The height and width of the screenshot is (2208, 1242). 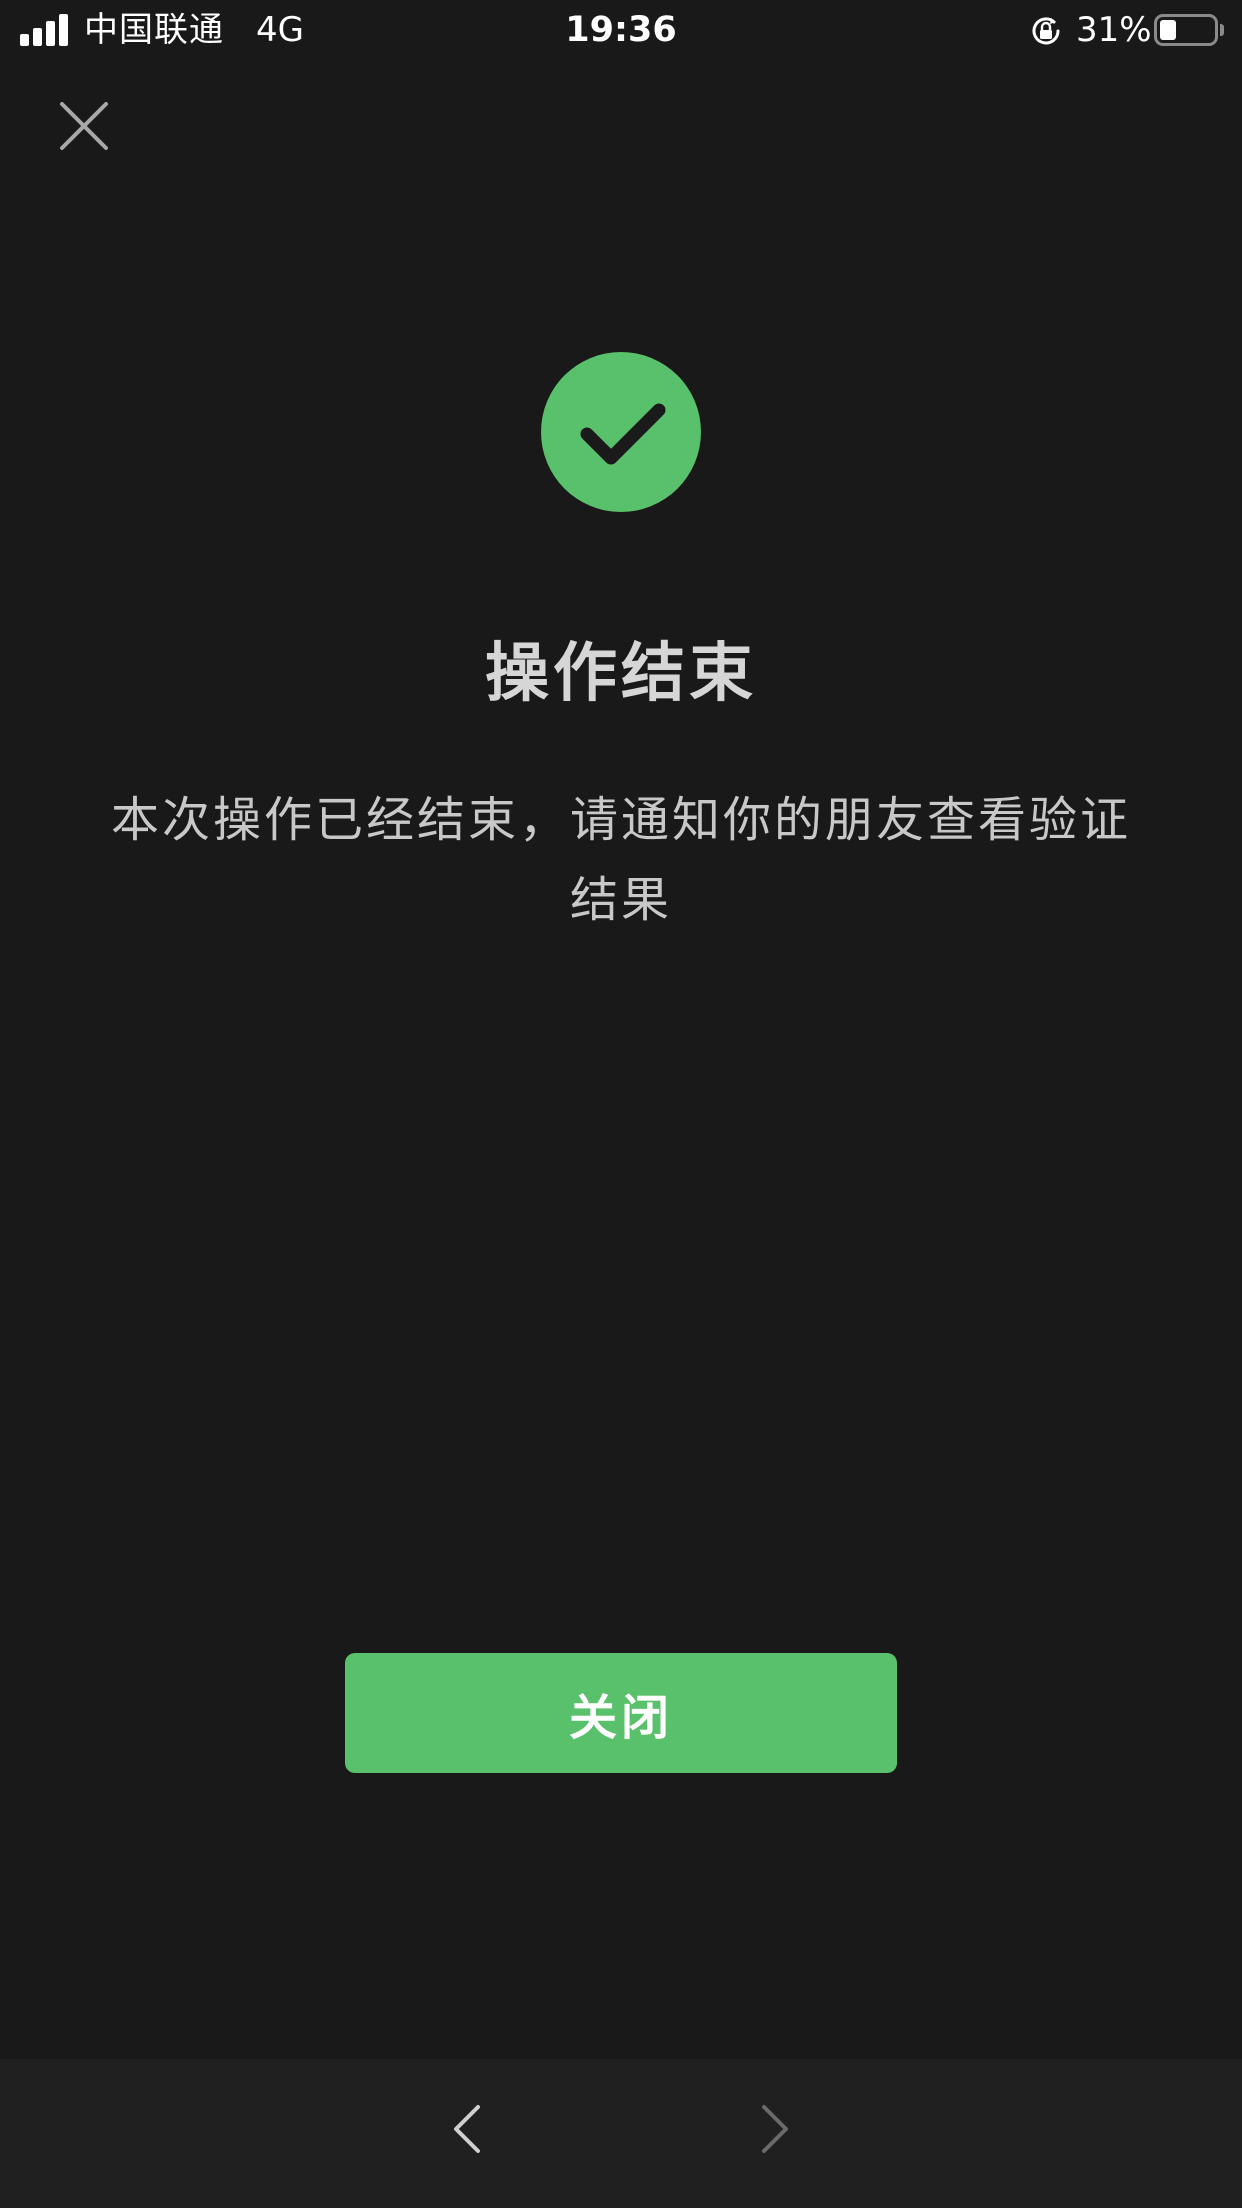 I want to click on status-bar: 中国联通 4G 19:36 31%, so click(x=621, y=31).